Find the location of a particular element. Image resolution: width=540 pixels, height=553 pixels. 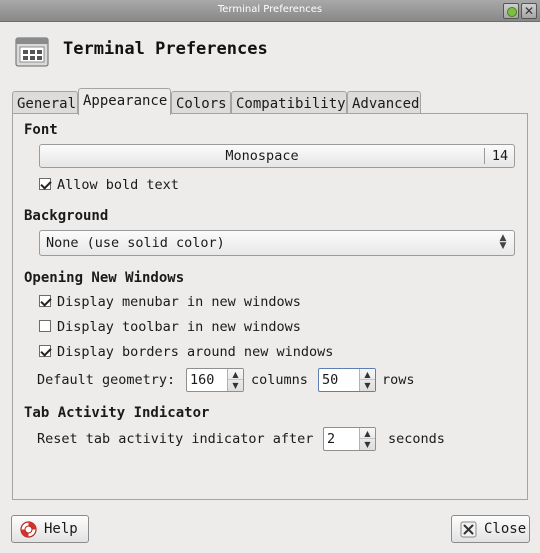

tab-activity-increment-icon: ▲ is located at coordinates (367, 433).